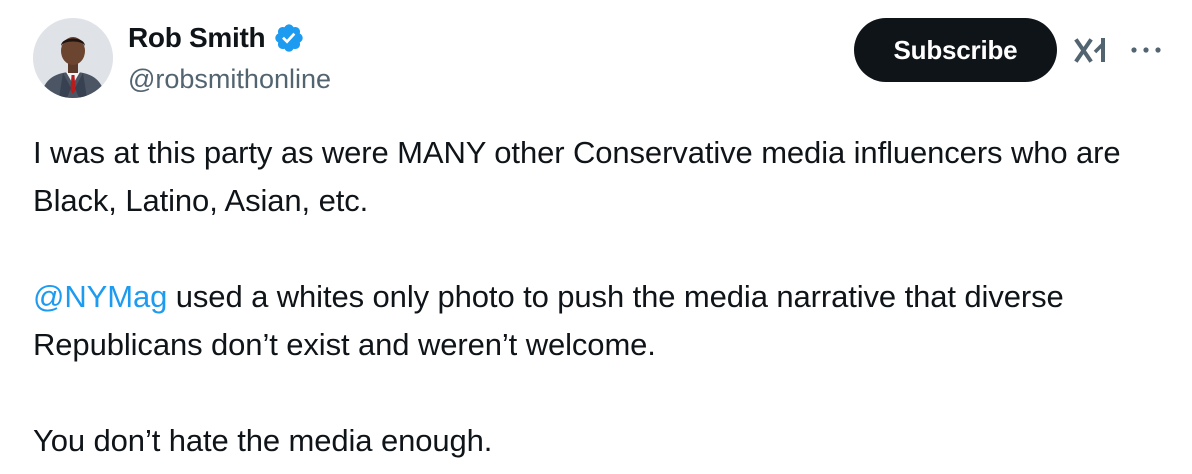 This screenshot has height=474, width=1192. I want to click on grok-icon, so click(1092, 50).